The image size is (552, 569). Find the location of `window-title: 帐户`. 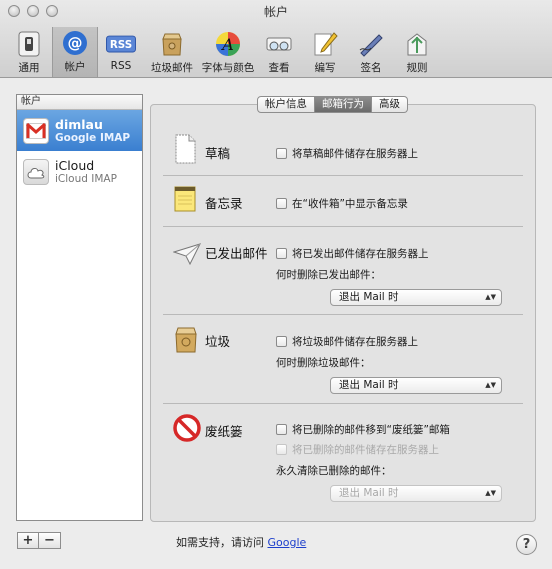

window-title: 帐户 is located at coordinates (275, 12).